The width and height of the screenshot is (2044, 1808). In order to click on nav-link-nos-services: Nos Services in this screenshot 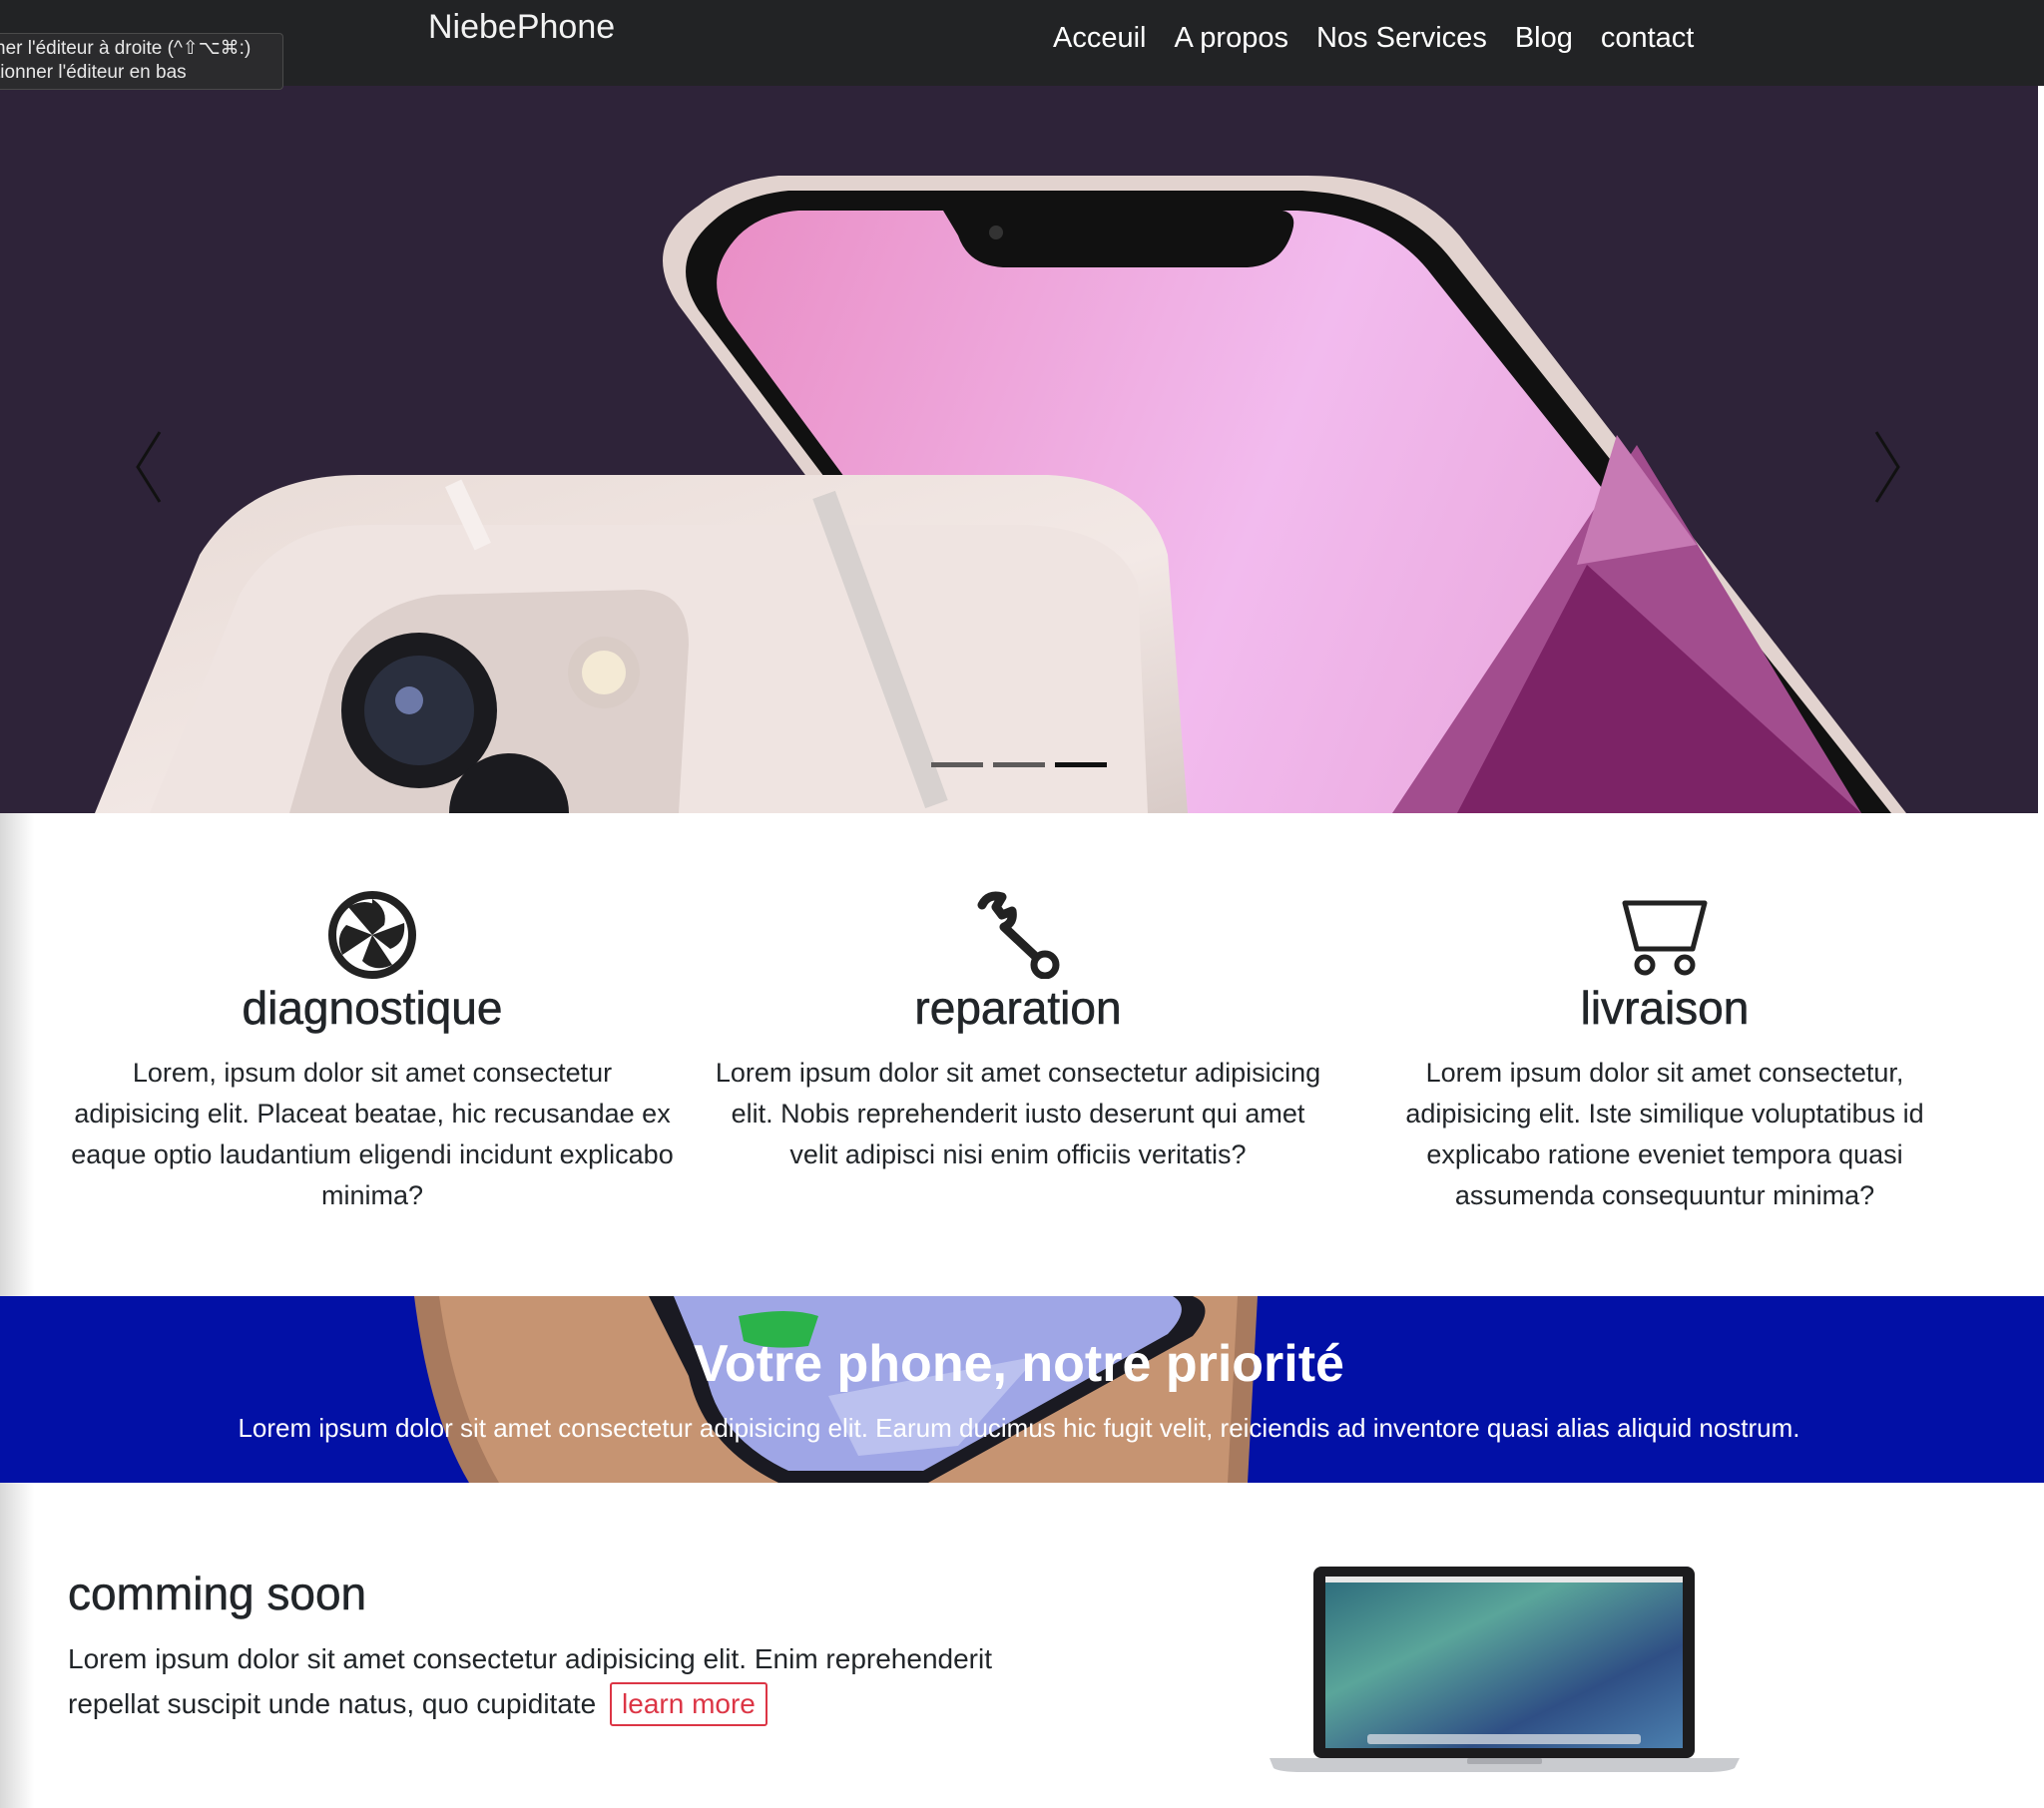, I will do `click(1401, 39)`.